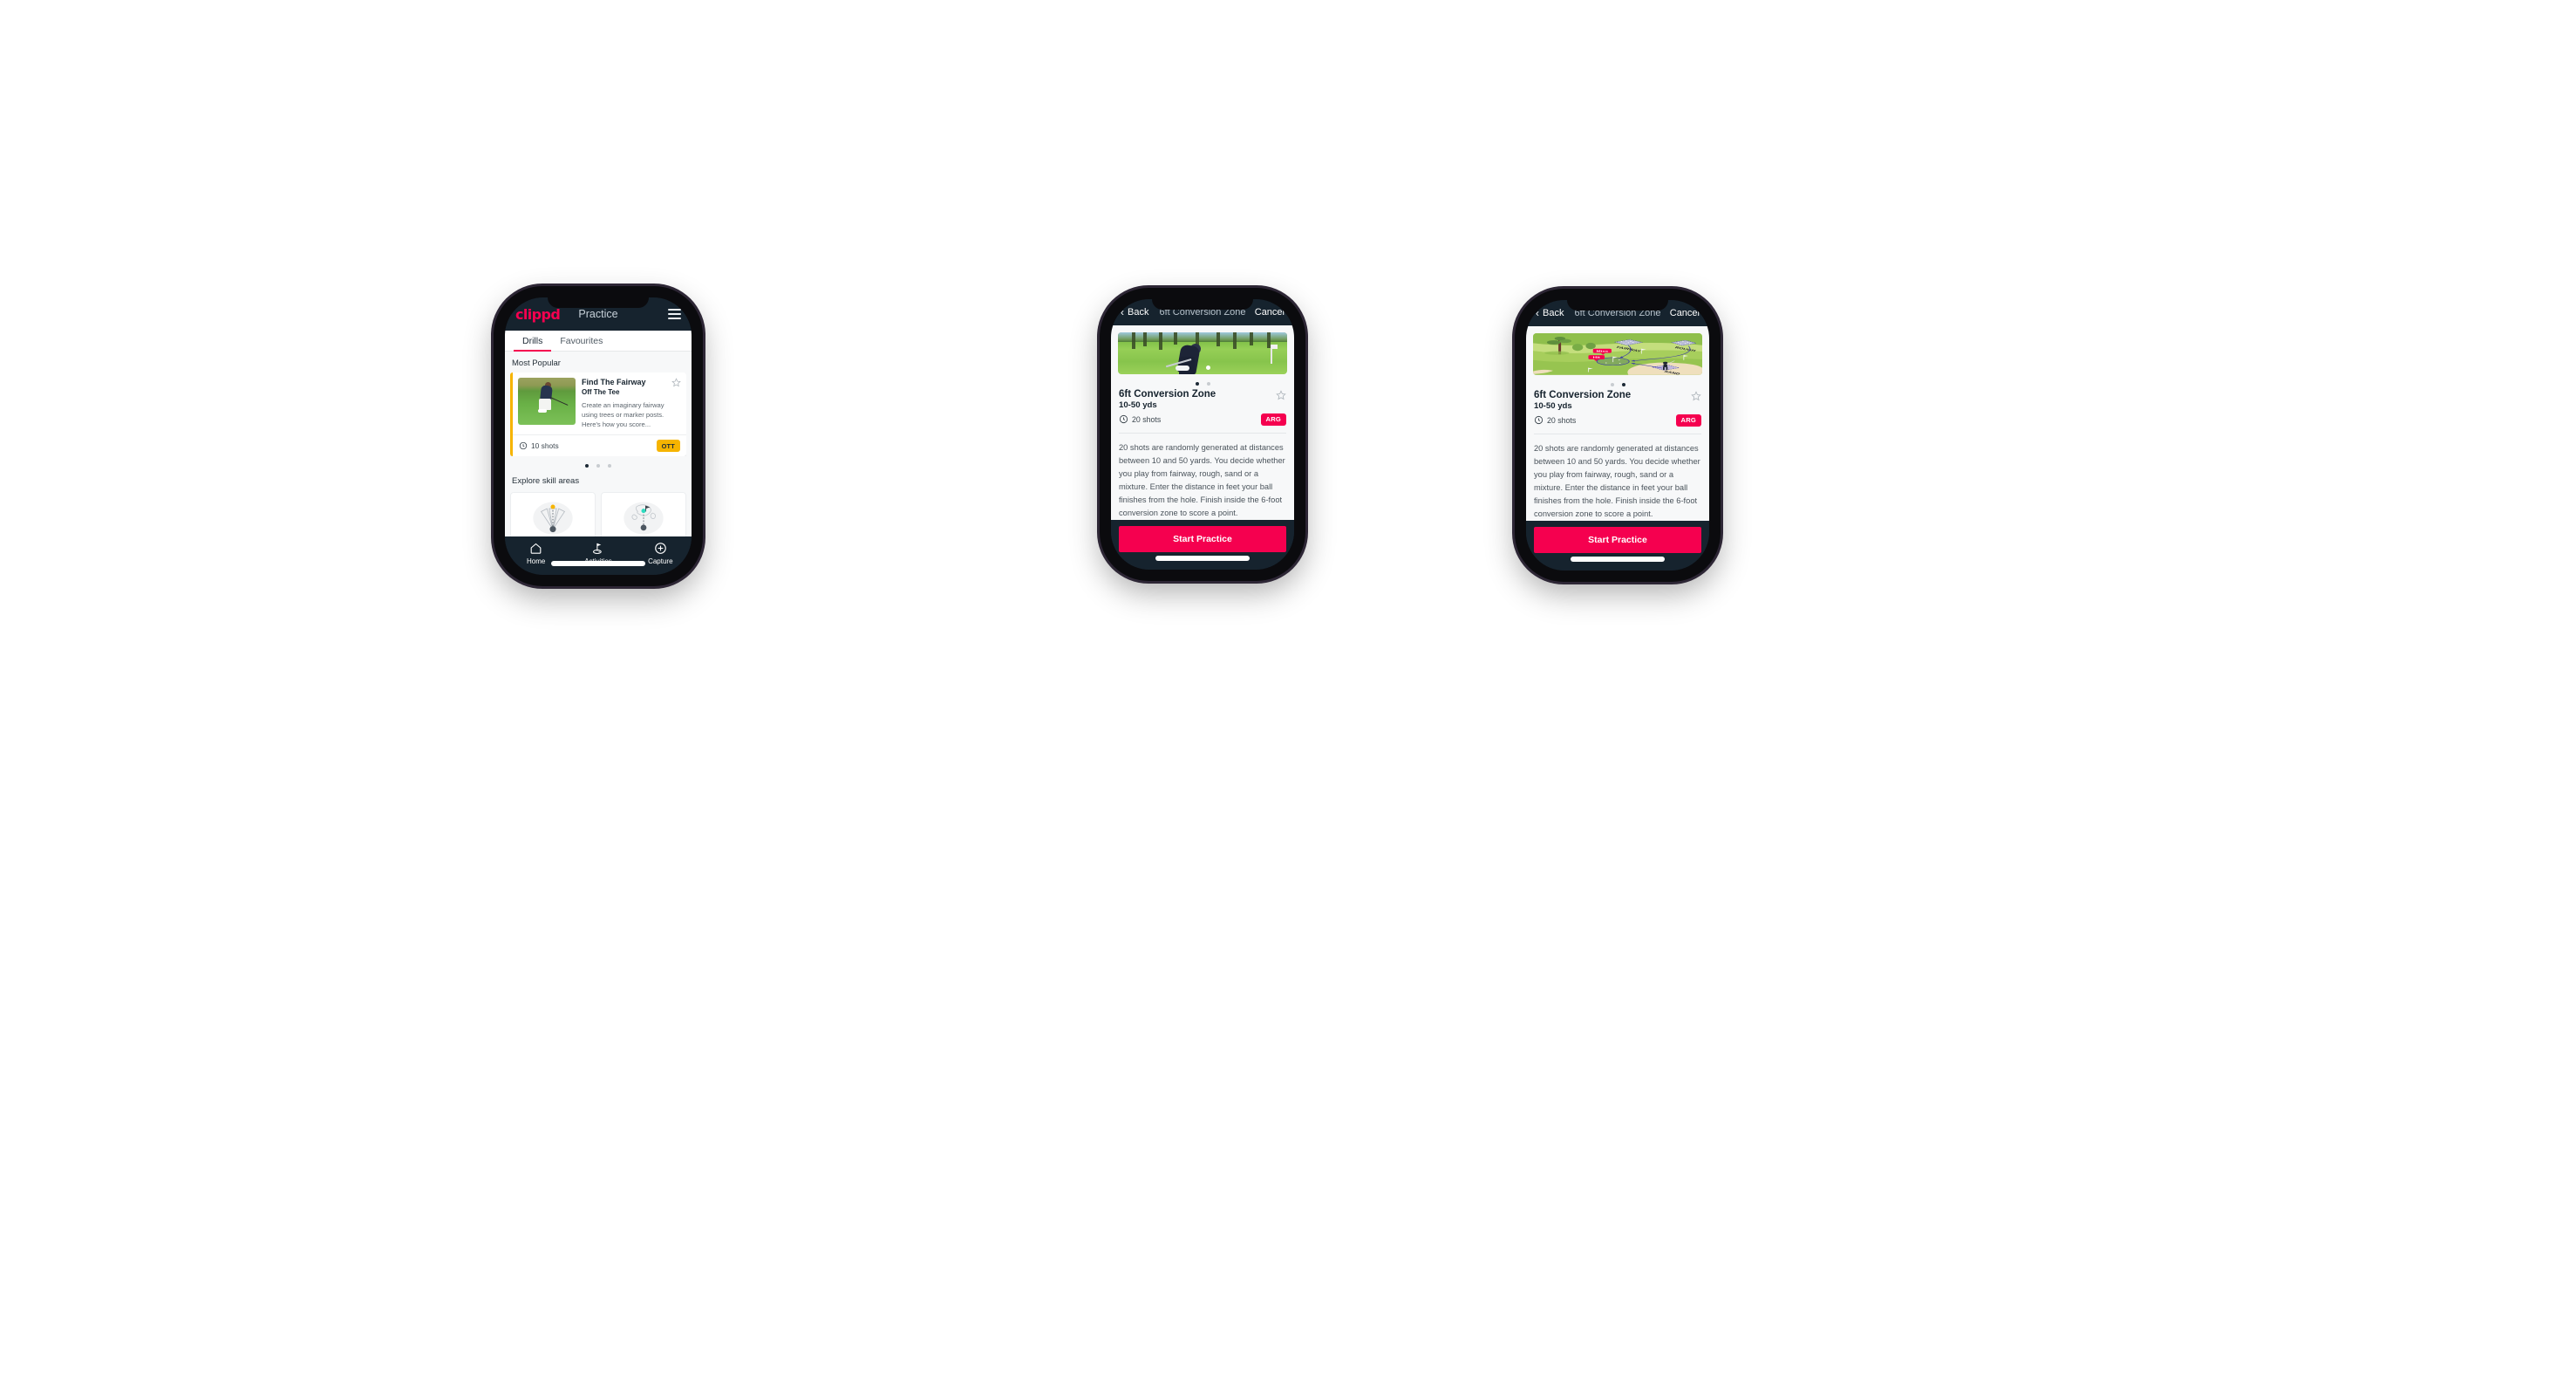 This screenshot has height=1387, width=2576. I want to click on tab-drills: Drills, so click(533, 342).